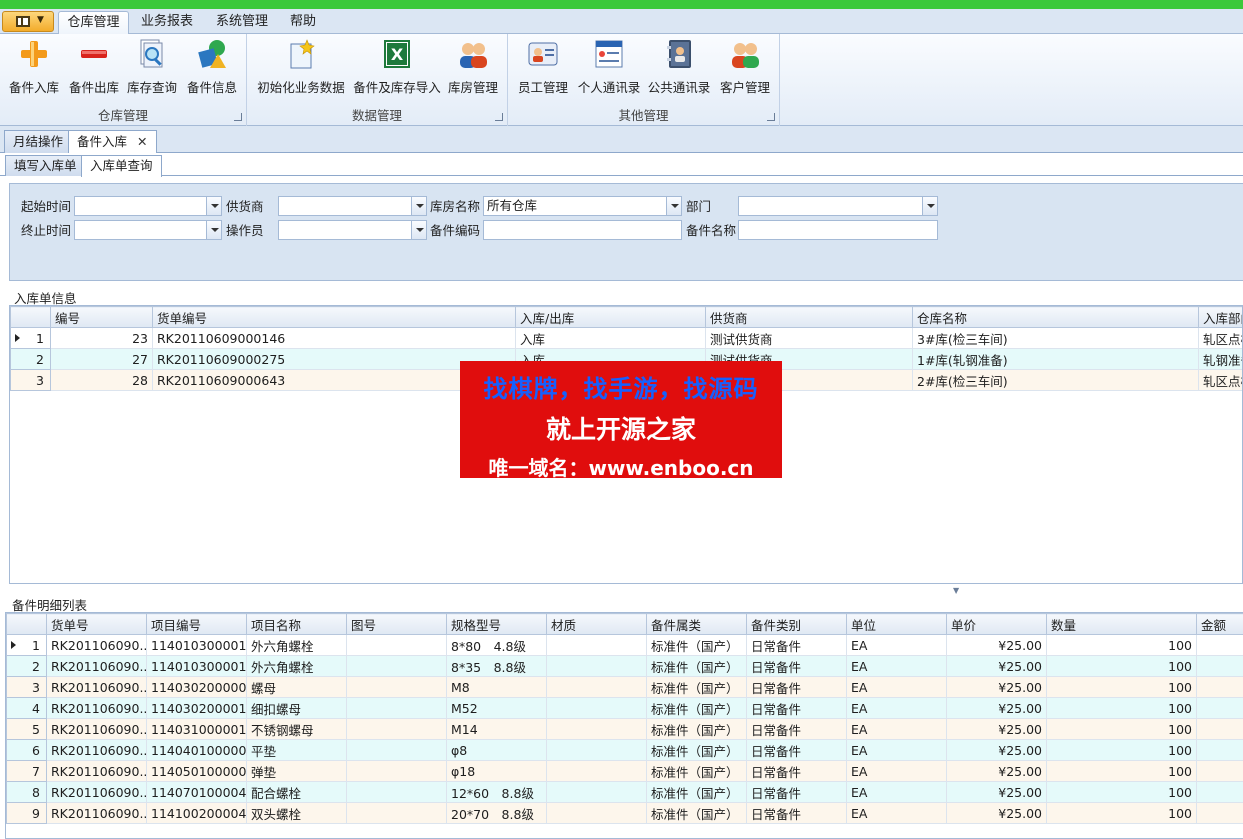 This screenshot has height=839, width=1243. Describe the element at coordinates (809, 338) in the screenshot. I see `order-supplier-cell: 测试供货商` at that location.